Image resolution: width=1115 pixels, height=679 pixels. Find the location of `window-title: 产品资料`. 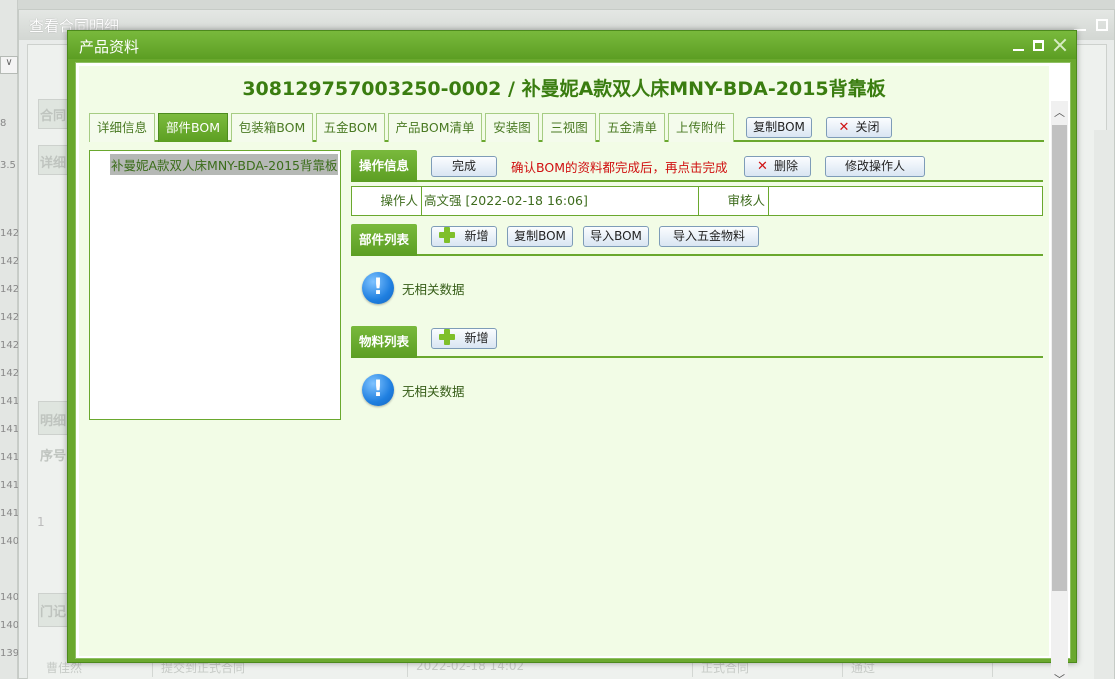

window-title: 产品资料 is located at coordinates (109, 47).